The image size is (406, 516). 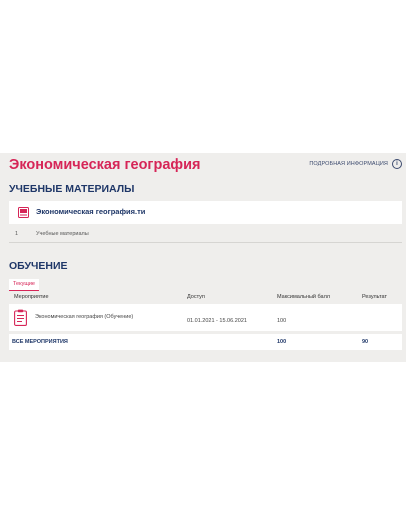 I want to click on column-access: Доступ, so click(x=196, y=297).